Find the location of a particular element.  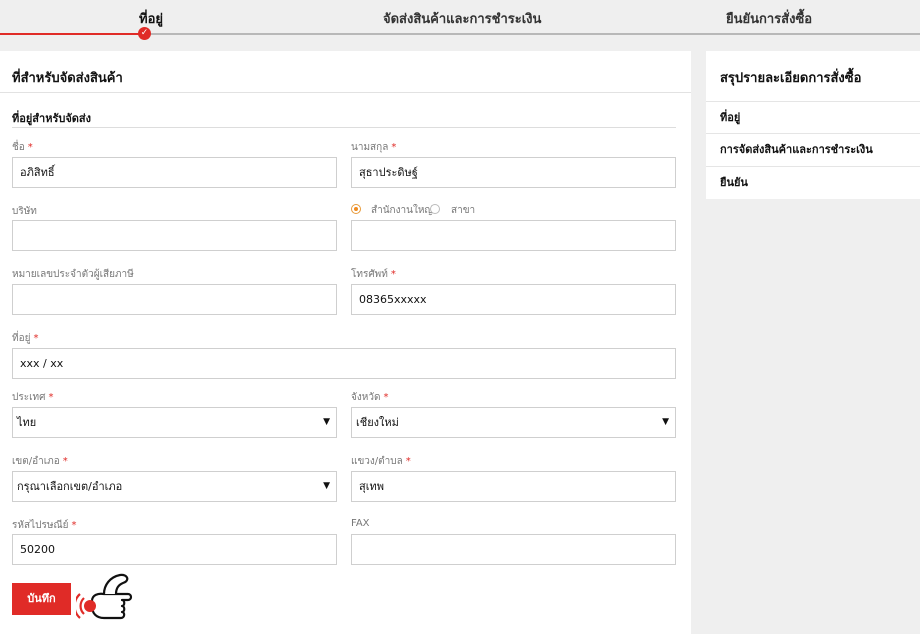

postcode-field: 50200 is located at coordinates (174, 549).